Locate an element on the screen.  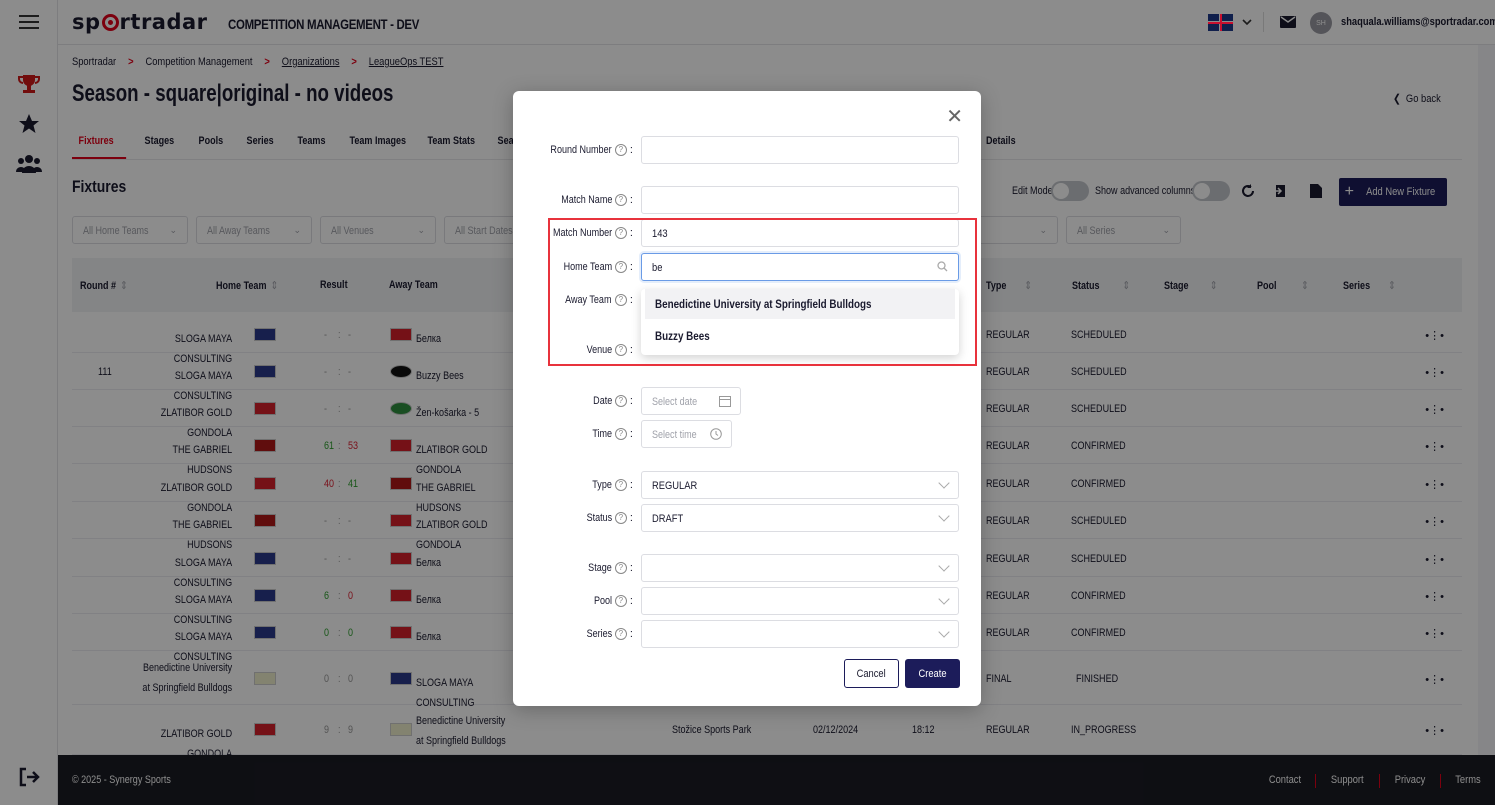
stage-select is located at coordinates (800, 568).